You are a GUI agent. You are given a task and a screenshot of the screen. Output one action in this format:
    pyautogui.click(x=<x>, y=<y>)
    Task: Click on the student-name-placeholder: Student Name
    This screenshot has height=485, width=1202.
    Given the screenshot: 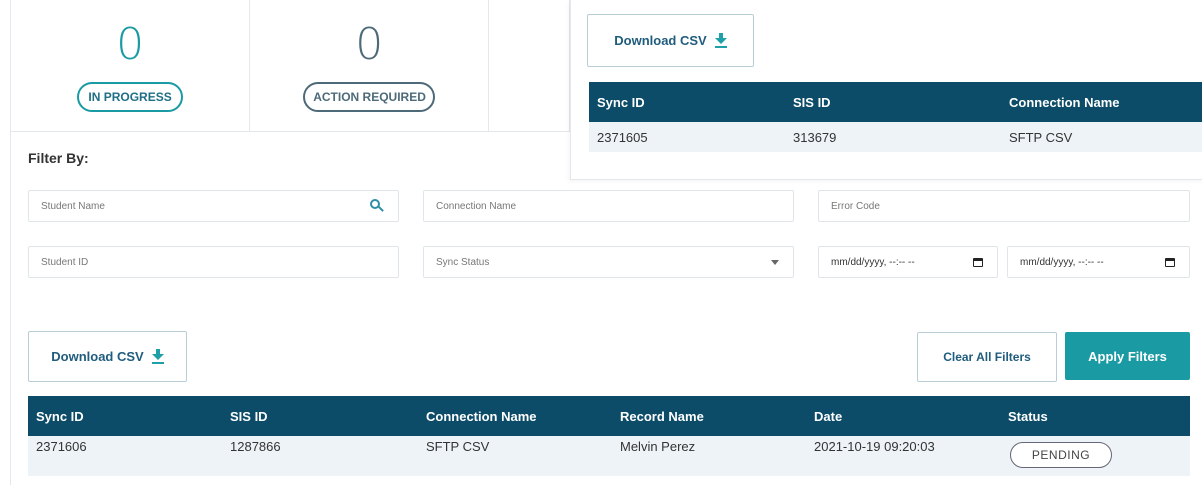 What is the action you would take?
    pyautogui.click(x=73, y=206)
    